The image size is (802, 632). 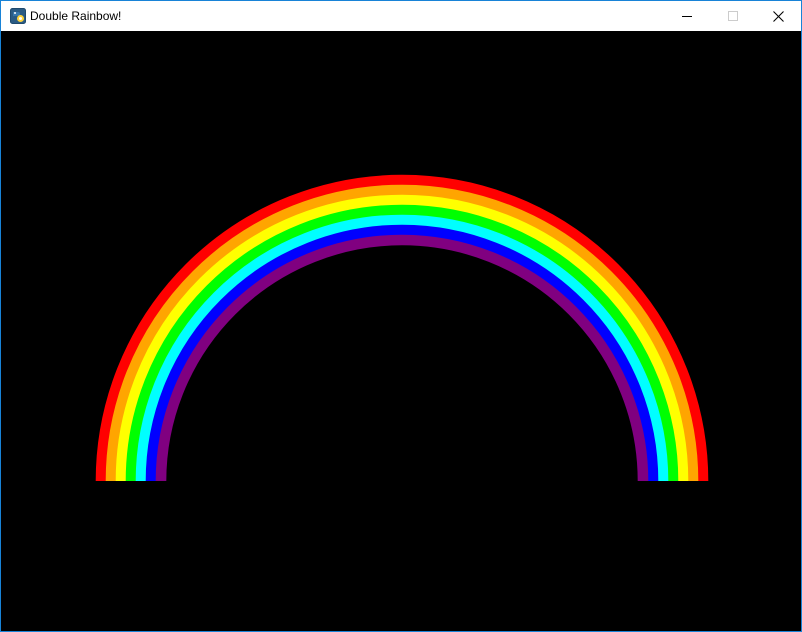 I want to click on minimize-button, so click(x=687, y=16).